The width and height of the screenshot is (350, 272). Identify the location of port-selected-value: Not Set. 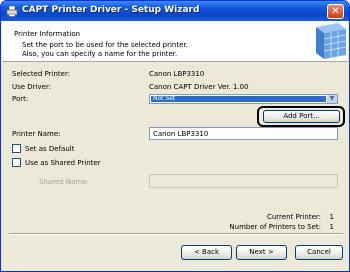
(238, 99).